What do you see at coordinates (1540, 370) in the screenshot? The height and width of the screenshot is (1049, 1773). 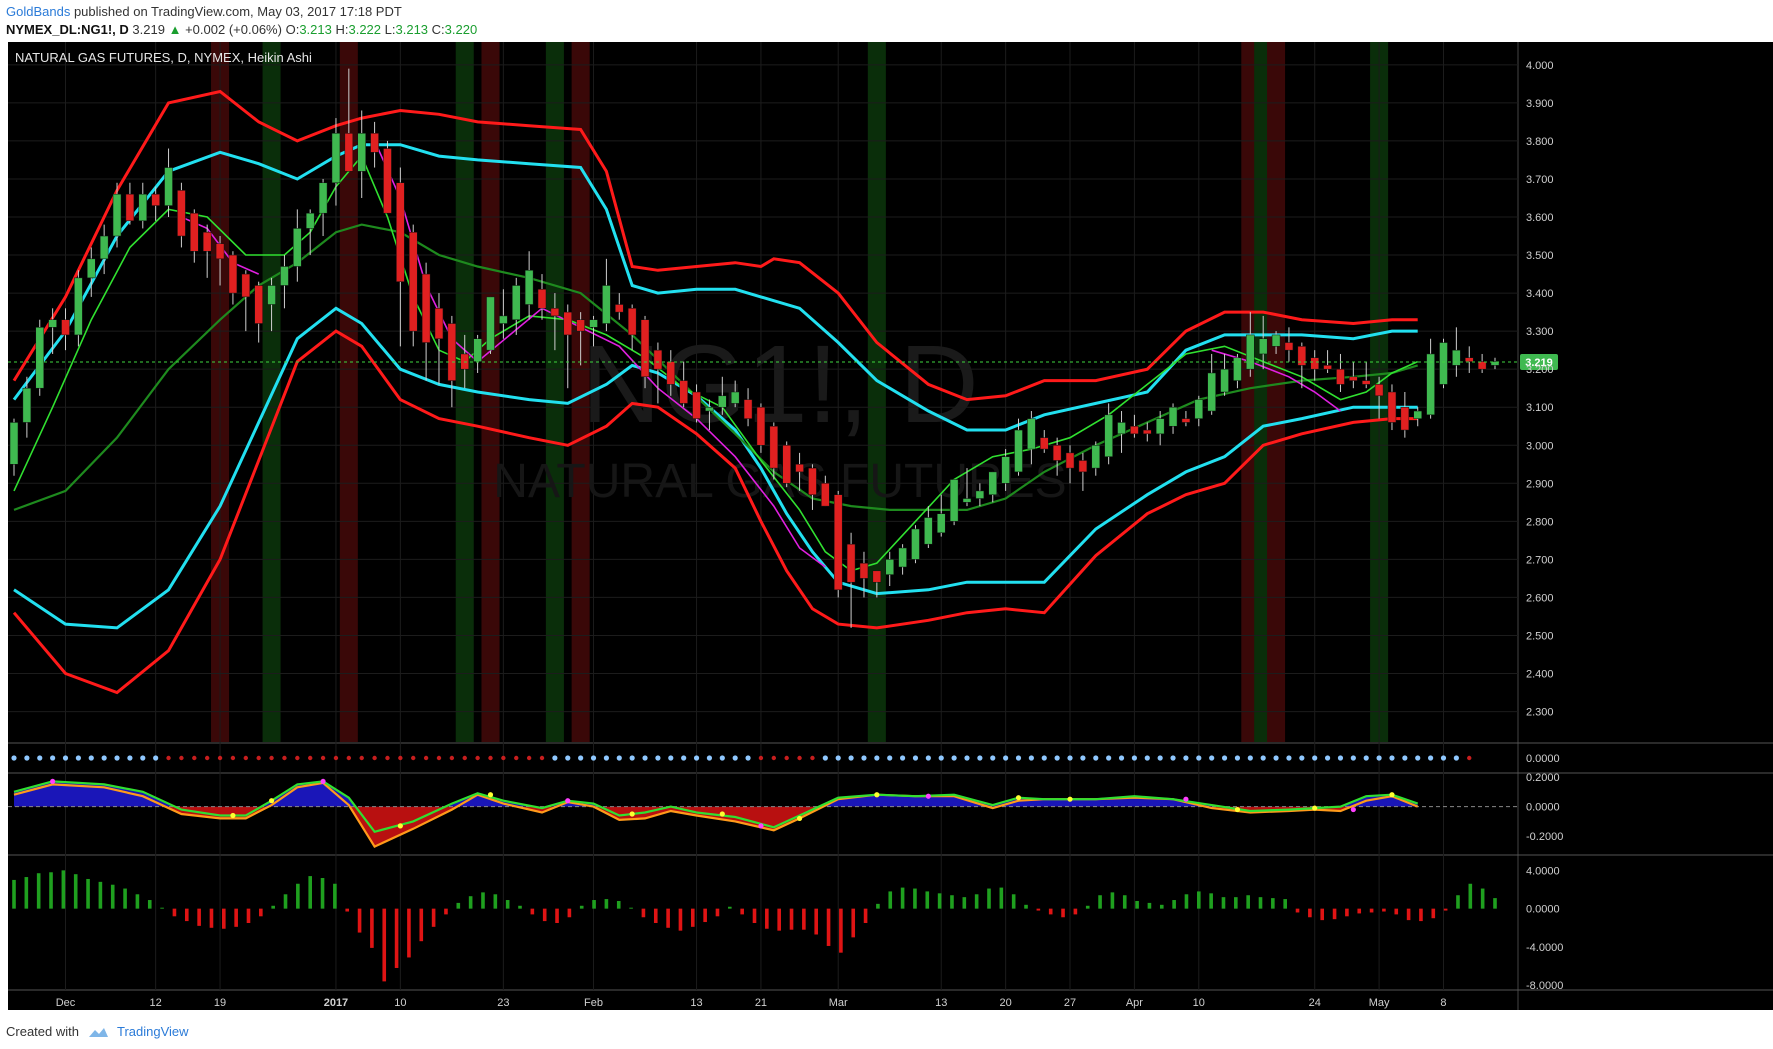 I see `y-tick-label: 3.200` at bounding box center [1540, 370].